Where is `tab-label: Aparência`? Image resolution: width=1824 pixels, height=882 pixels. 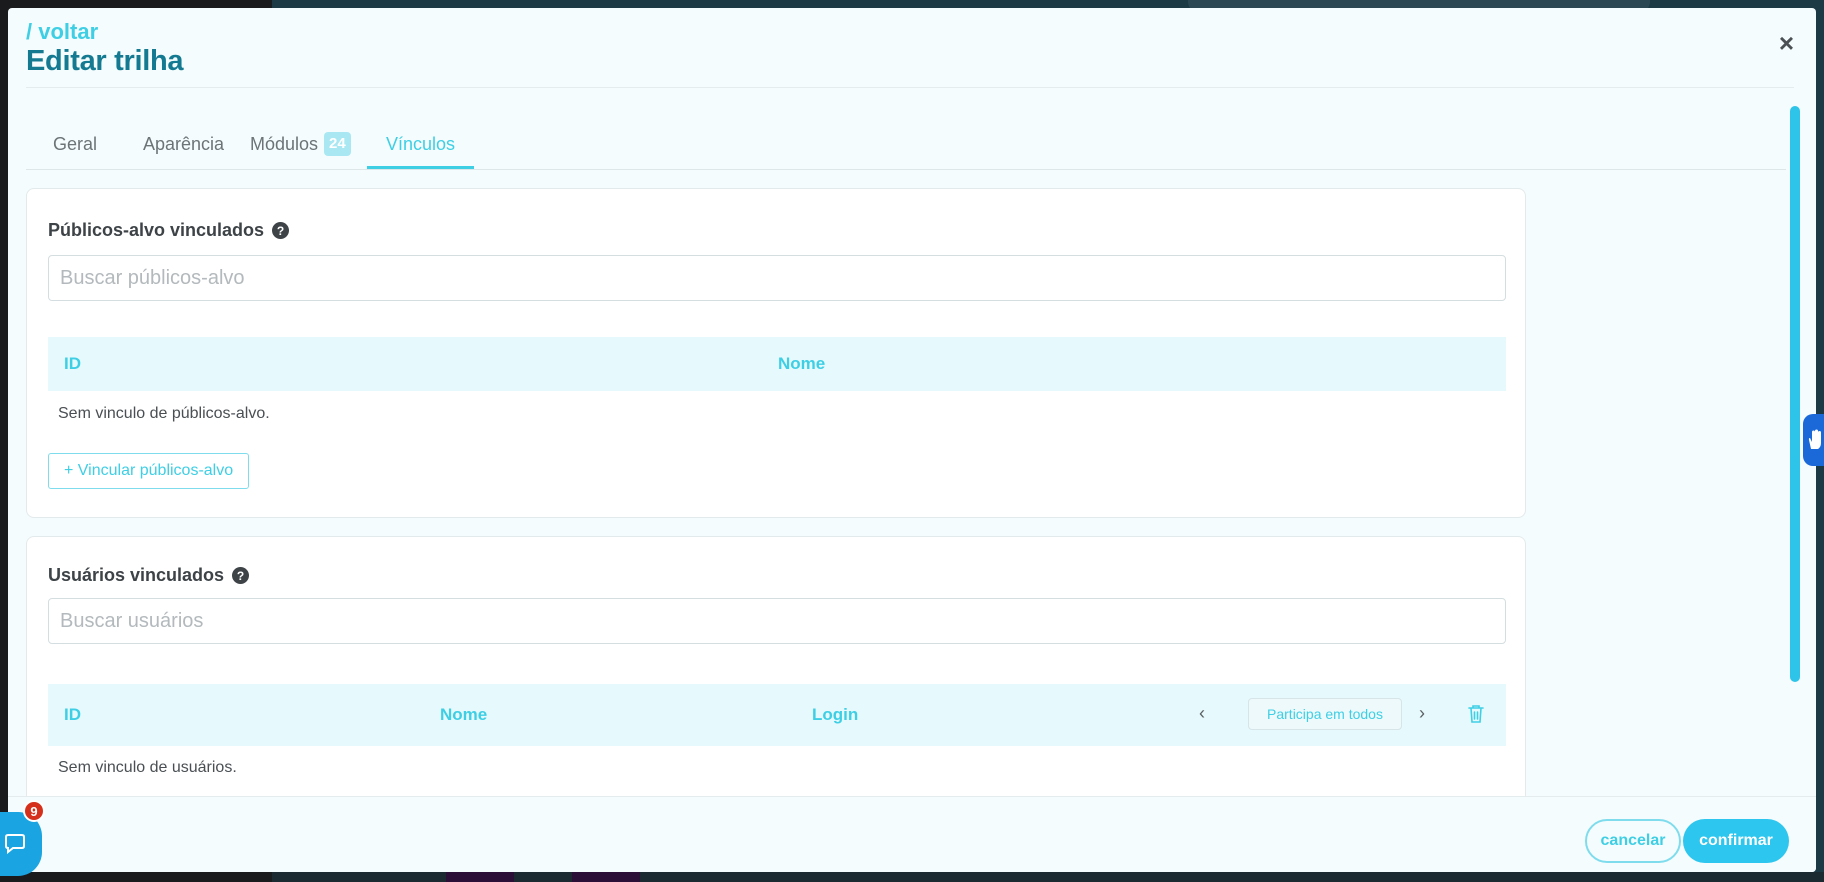 tab-label: Aparência is located at coordinates (184, 143).